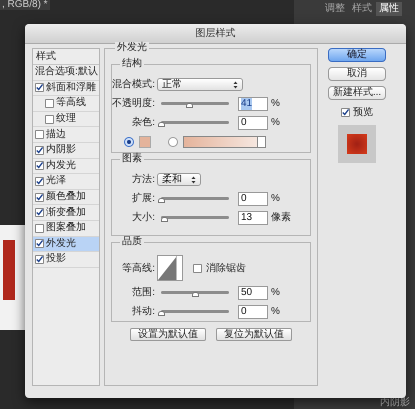 The image size is (415, 409). What do you see at coordinates (9, 270) in the screenshot?
I see `artwork-shape` at bounding box center [9, 270].